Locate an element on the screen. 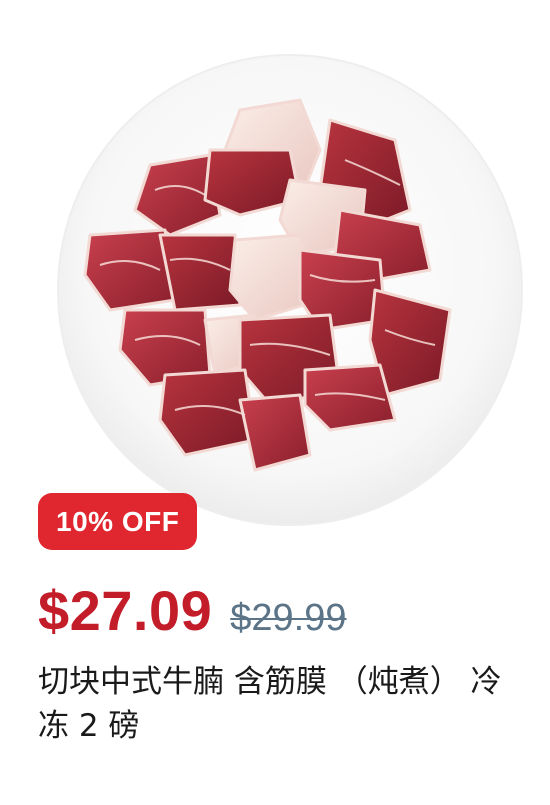  current-price: $27.09 is located at coordinates (125, 610).